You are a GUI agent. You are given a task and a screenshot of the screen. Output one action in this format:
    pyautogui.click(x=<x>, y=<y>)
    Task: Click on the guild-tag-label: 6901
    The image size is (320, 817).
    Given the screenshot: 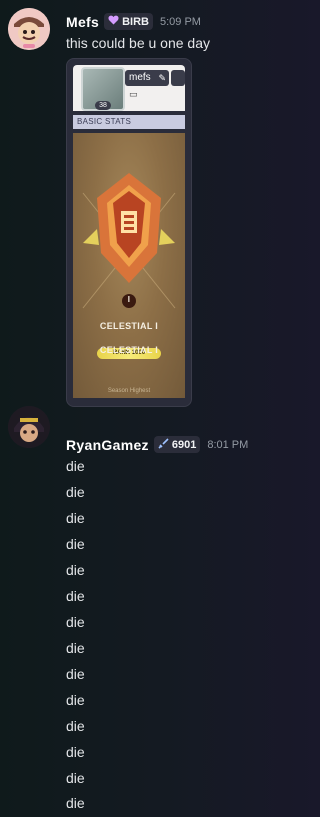 What is the action you would take?
    pyautogui.click(x=184, y=444)
    